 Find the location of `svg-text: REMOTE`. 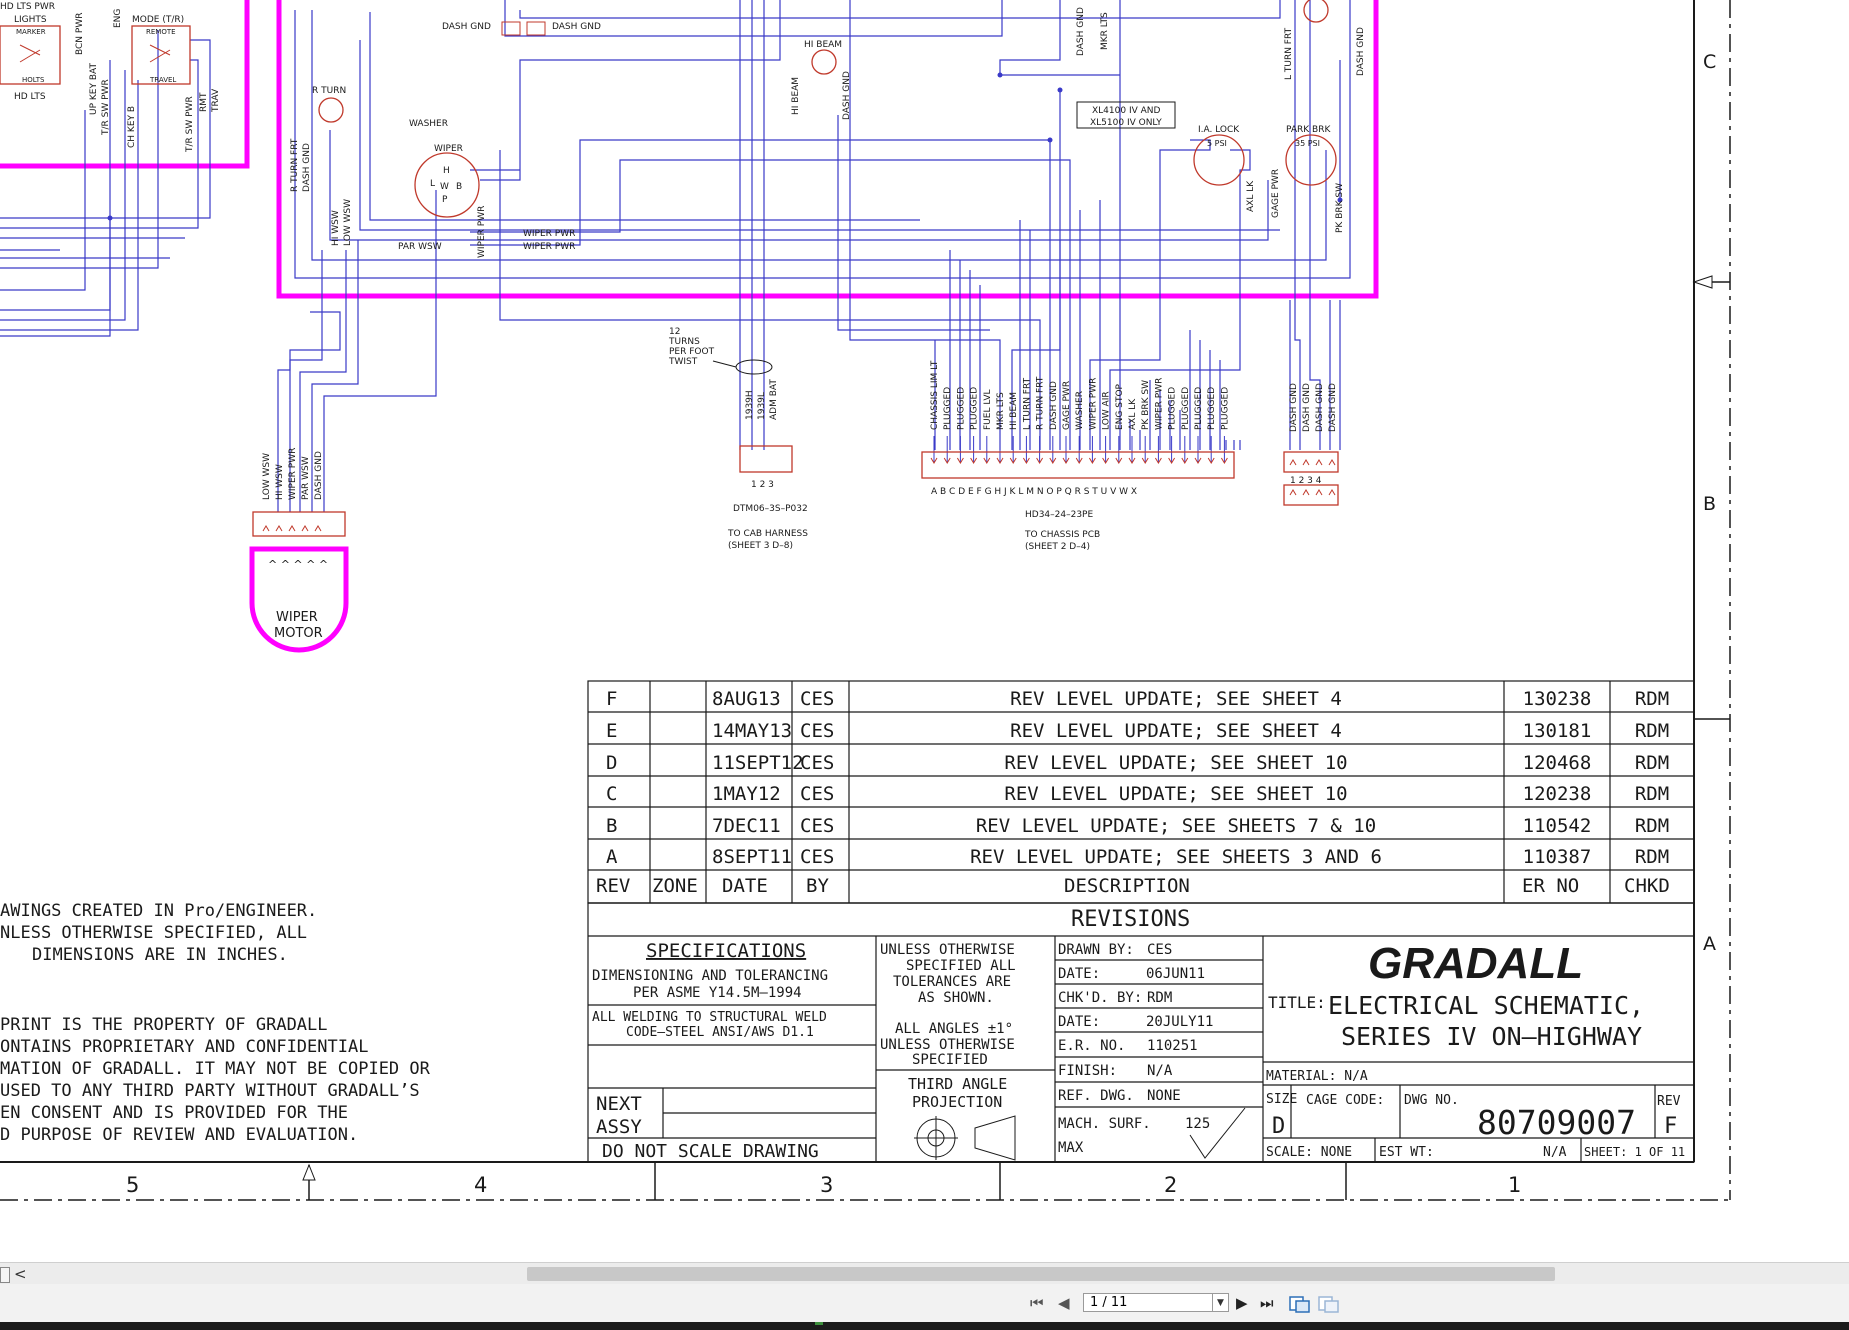

svg-text: REMOTE is located at coordinates (161, 32).